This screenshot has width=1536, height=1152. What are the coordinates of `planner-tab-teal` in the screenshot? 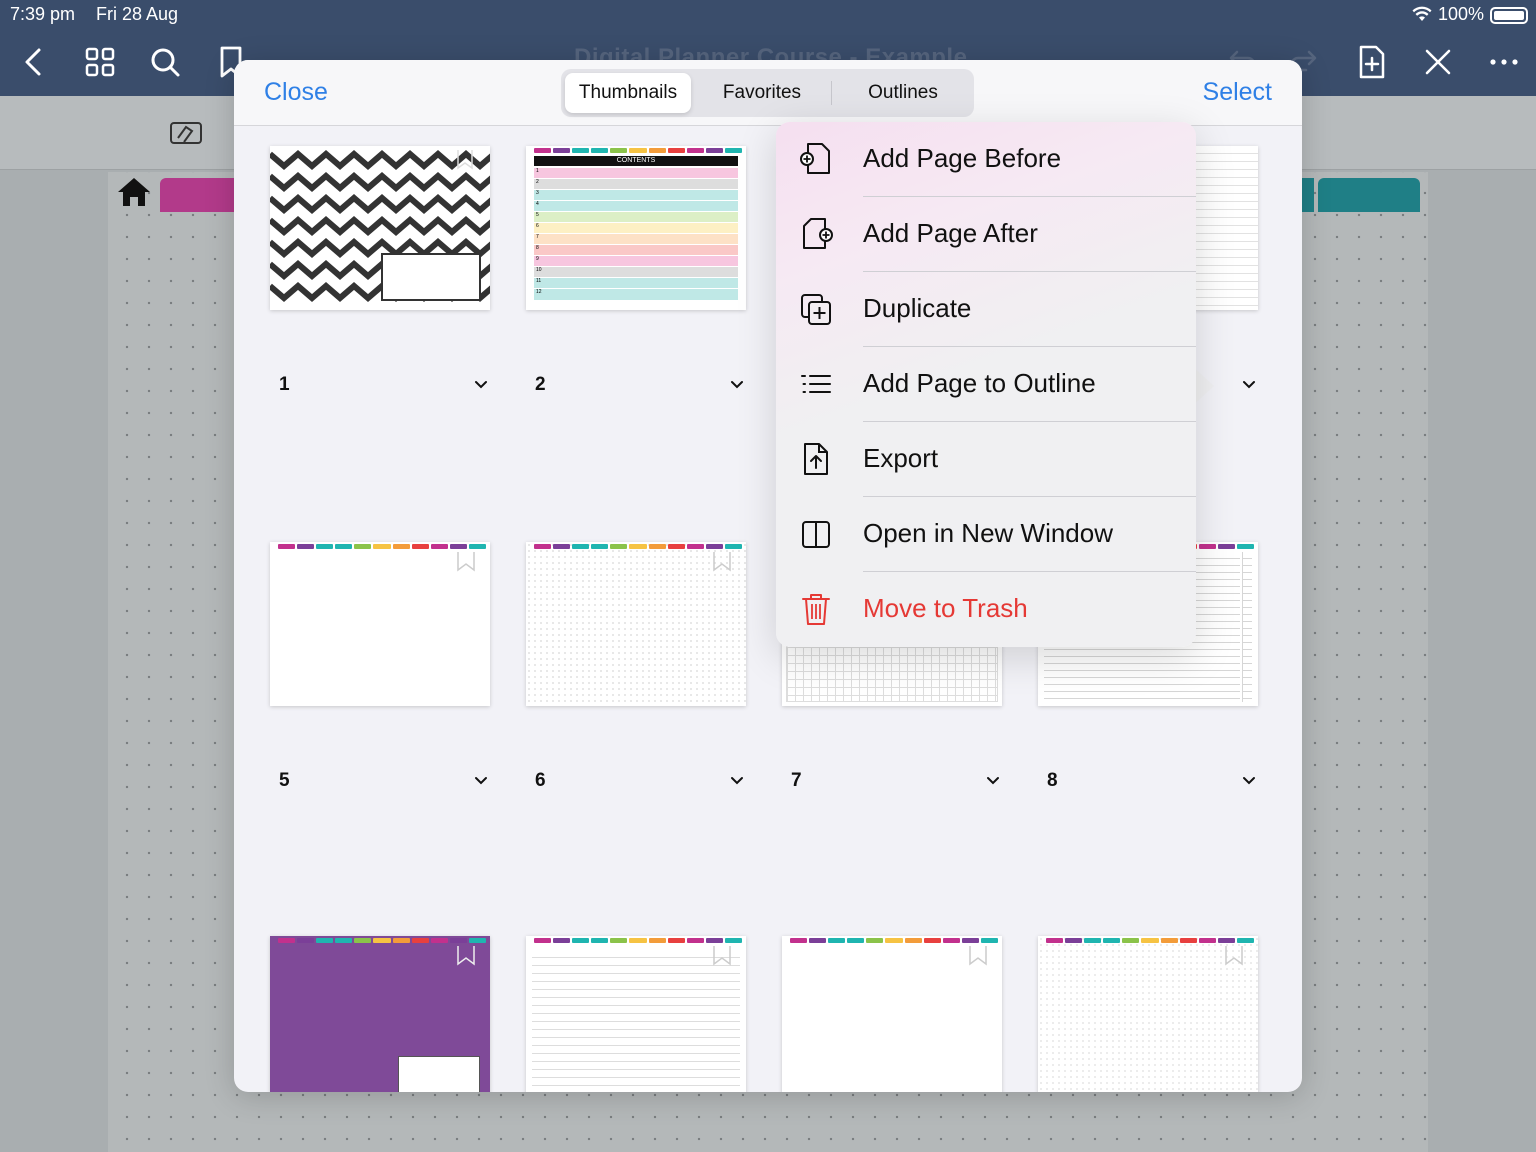 It's located at (1369, 195).